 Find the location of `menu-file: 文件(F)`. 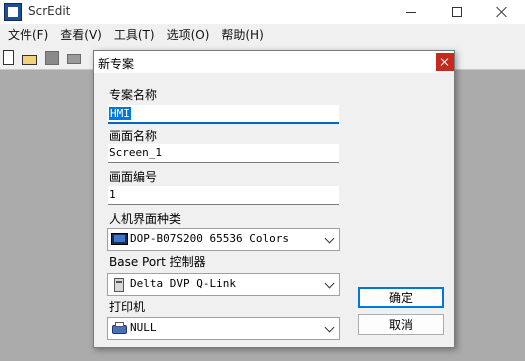

menu-file: 文件(F) is located at coordinates (28, 35).